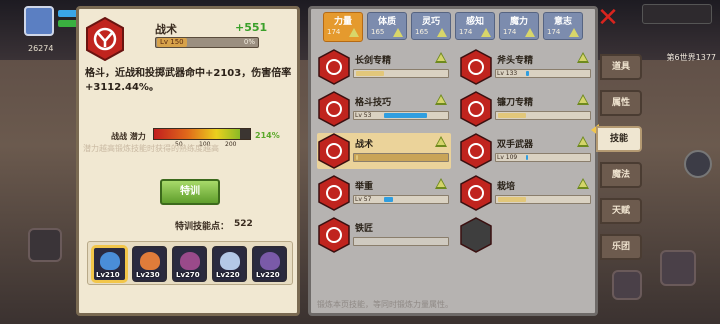  What do you see at coordinates (267, 135) in the screenshot?
I see `potential-pct: 214%` at bounding box center [267, 135].